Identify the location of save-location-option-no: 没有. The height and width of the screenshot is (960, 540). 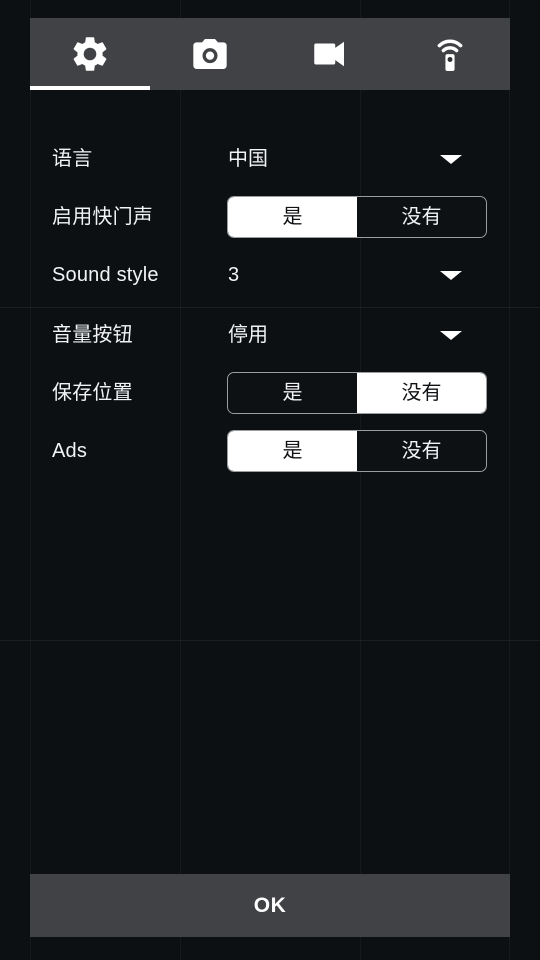
(421, 393).